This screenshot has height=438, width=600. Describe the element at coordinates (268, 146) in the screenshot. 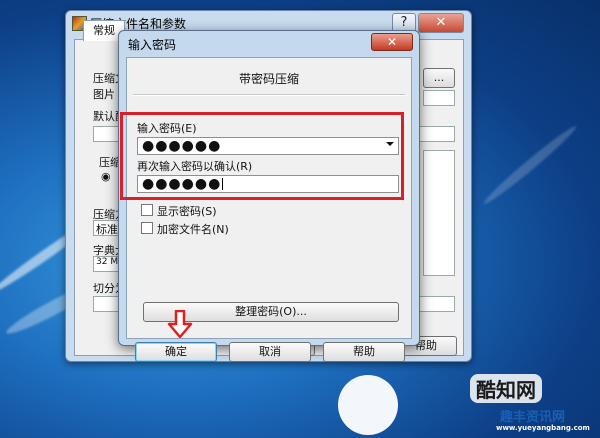

I see `password-input: ●●●●●●` at that location.